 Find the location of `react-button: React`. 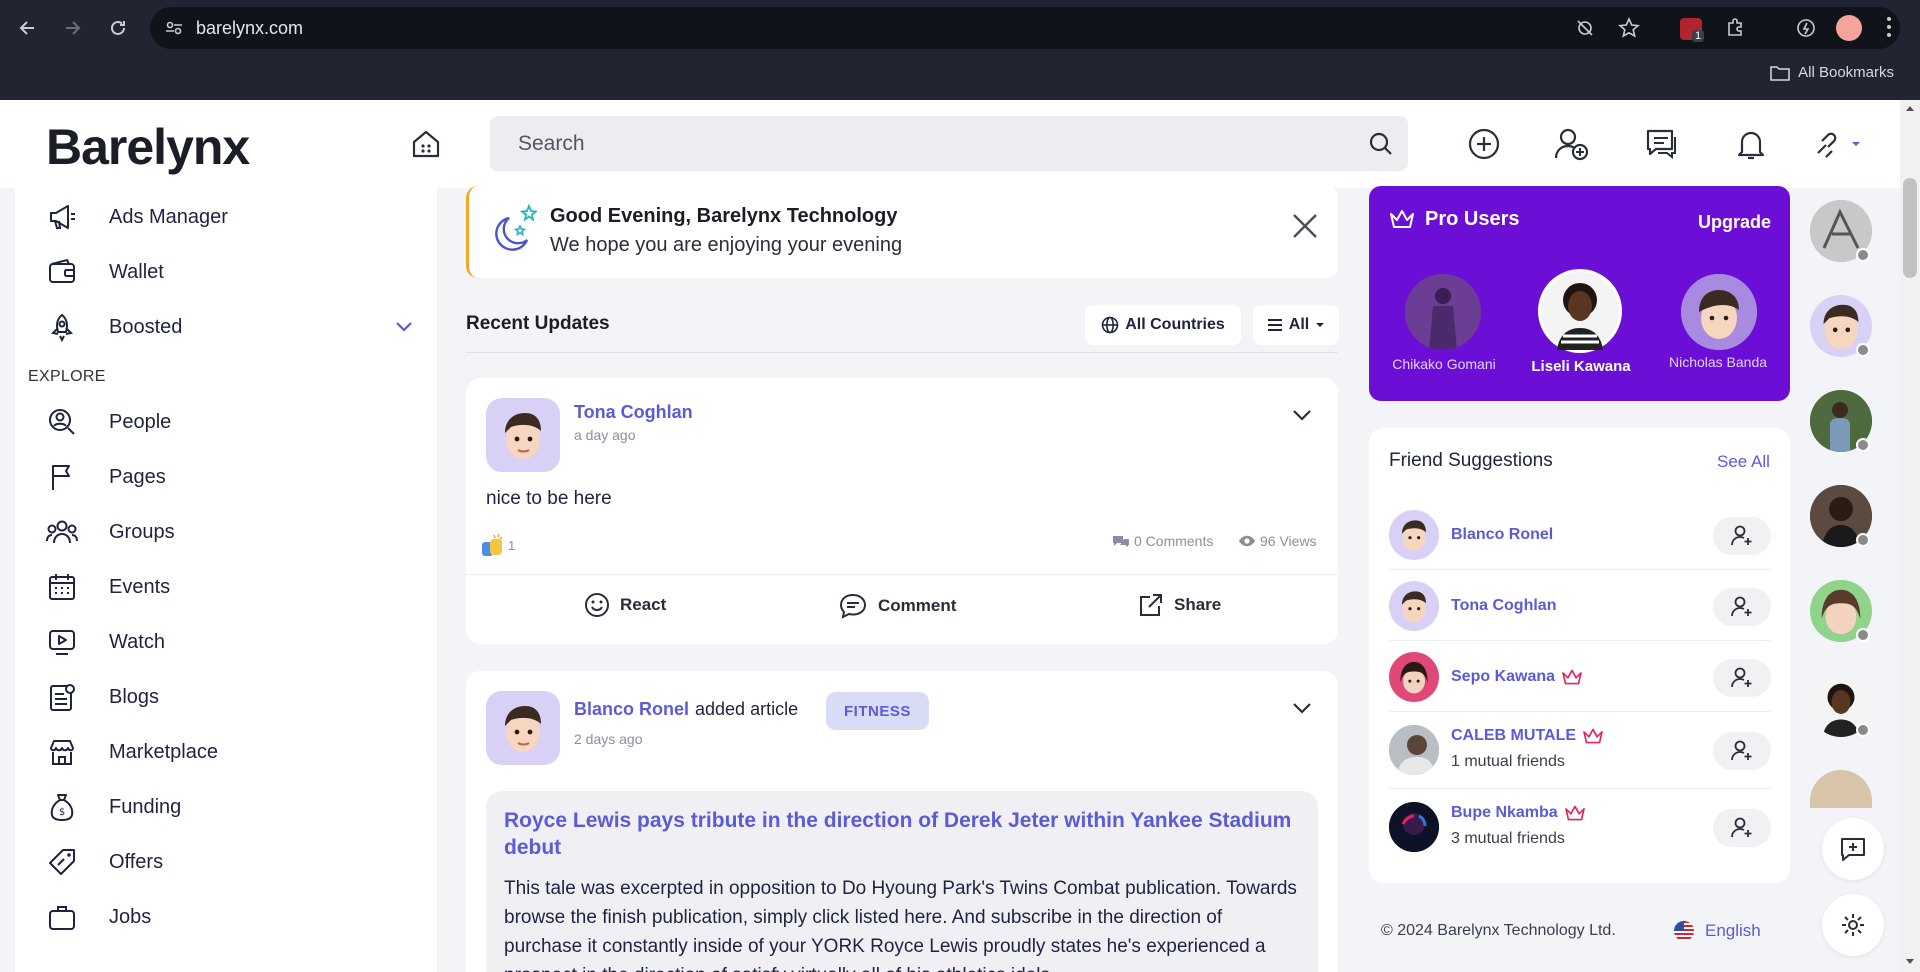

react-button: React is located at coordinates (625, 605).